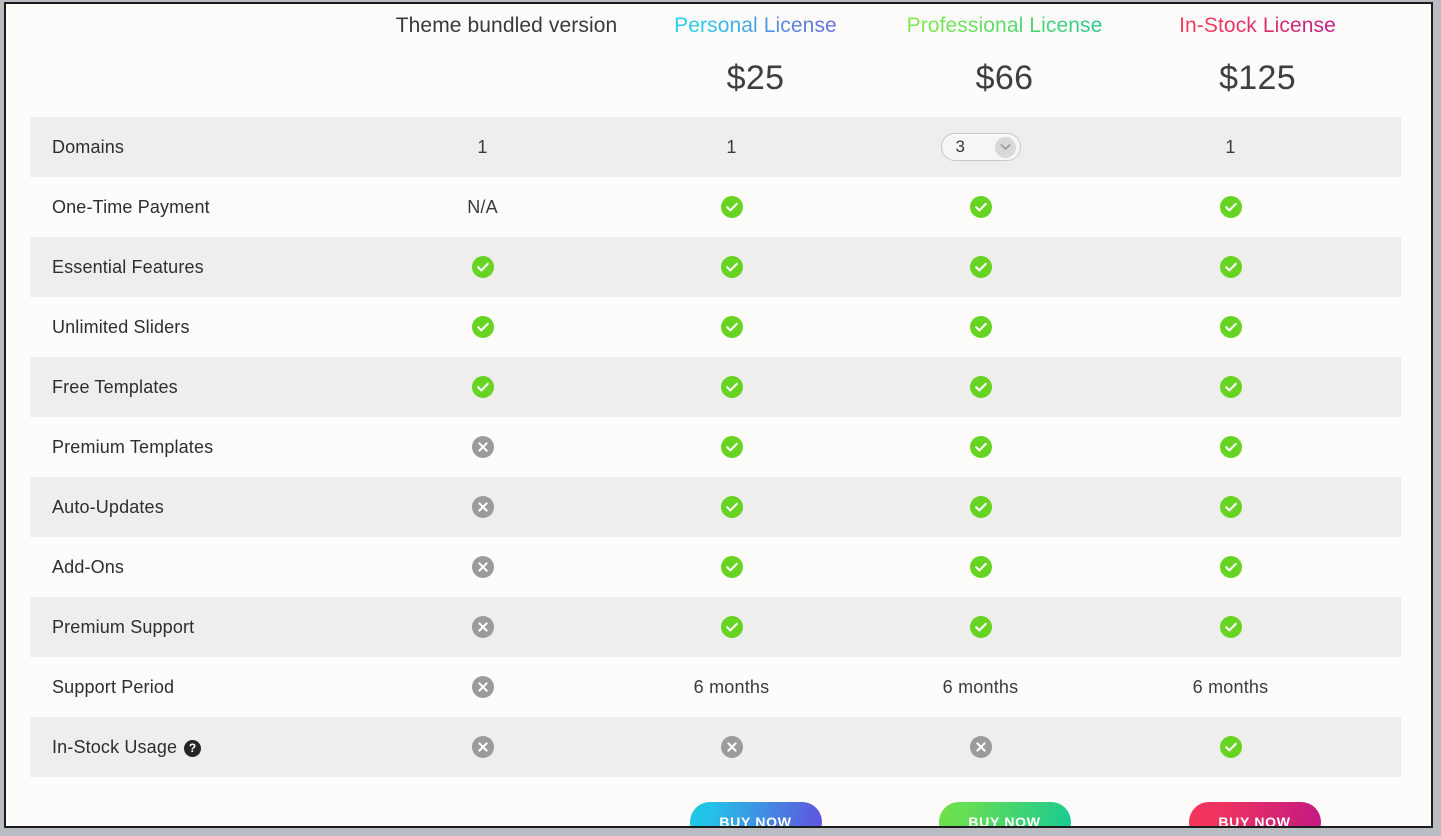  Describe the element at coordinates (194, 207) in the screenshot. I see `feature-label-cell: One-Time Payment` at that location.